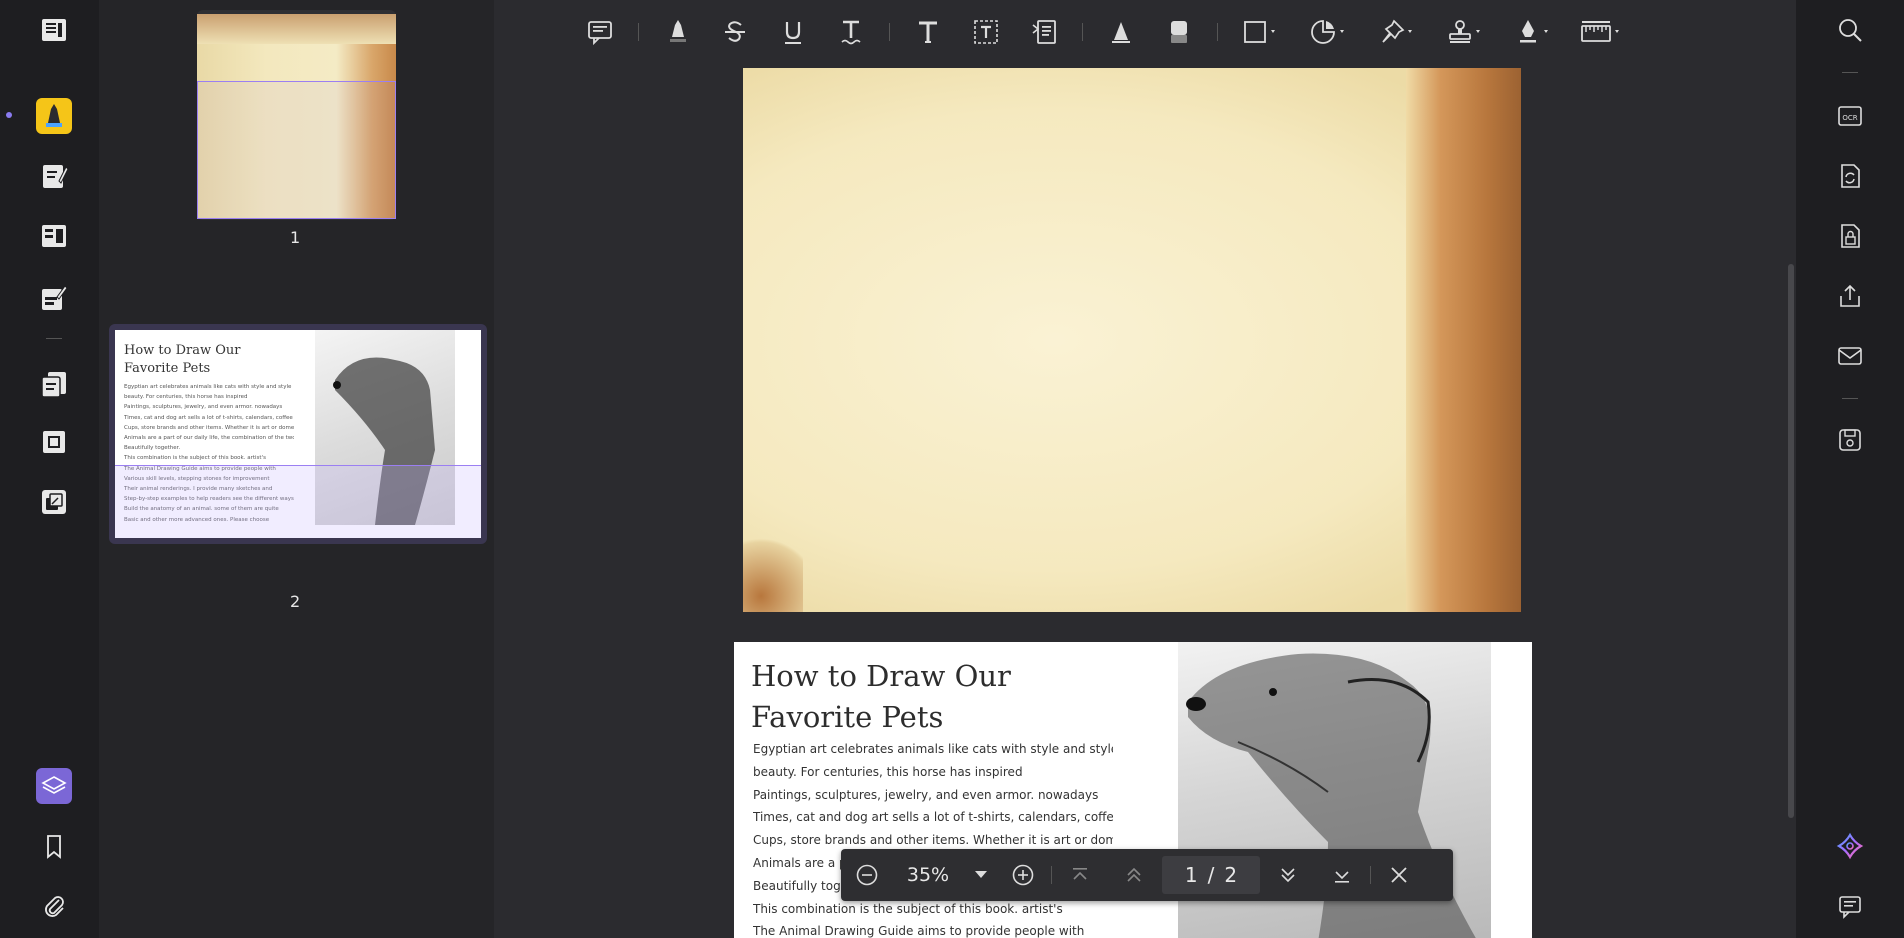 This screenshot has width=1904, height=938. What do you see at coordinates (54, 442) in the screenshot?
I see `crop-icon` at bounding box center [54, 442].